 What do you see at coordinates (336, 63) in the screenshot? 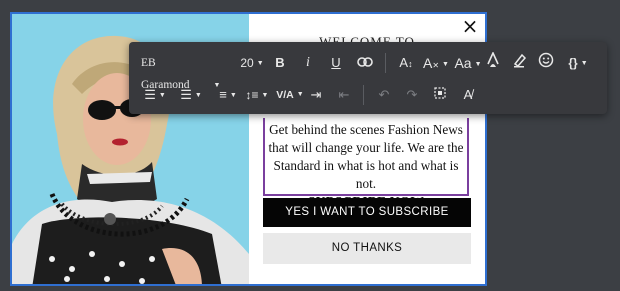
I see `underline-button: U` at bounding box center [336, 63].